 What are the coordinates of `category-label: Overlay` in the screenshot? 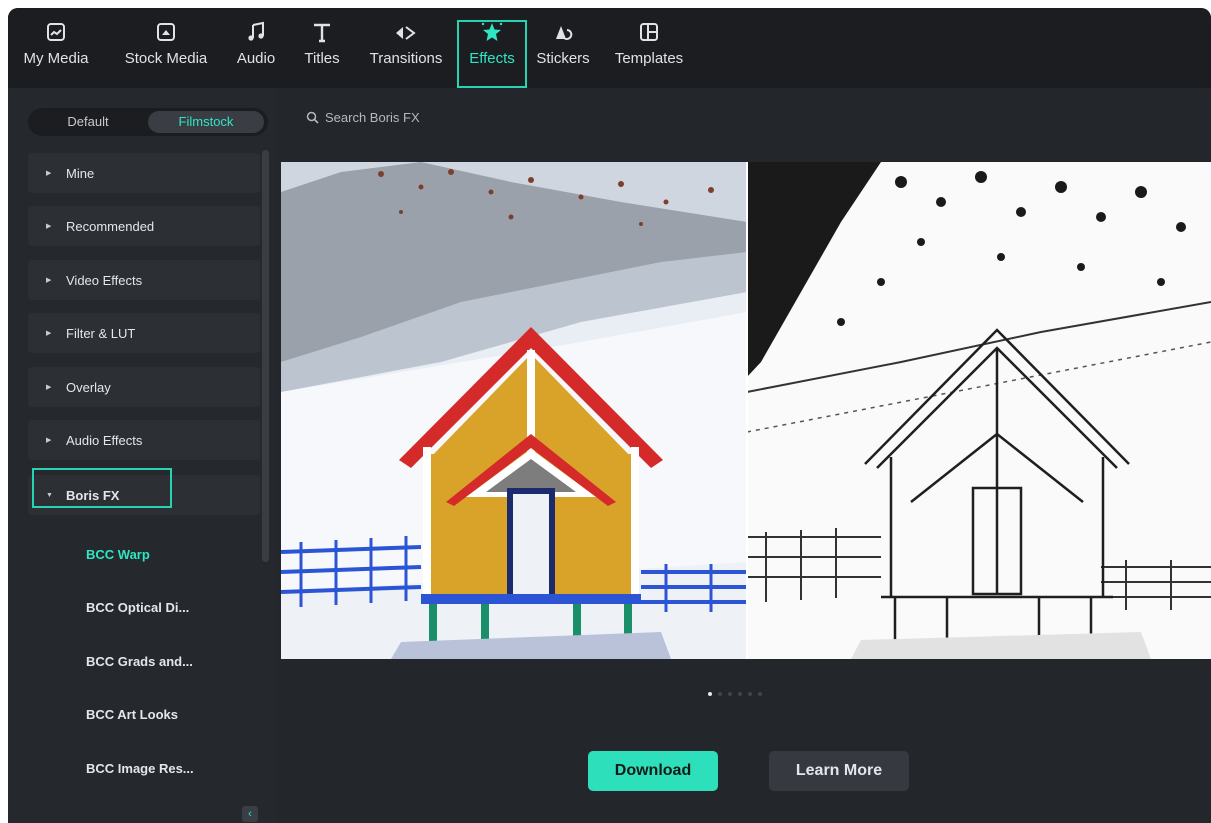 It's located at (88, 387).